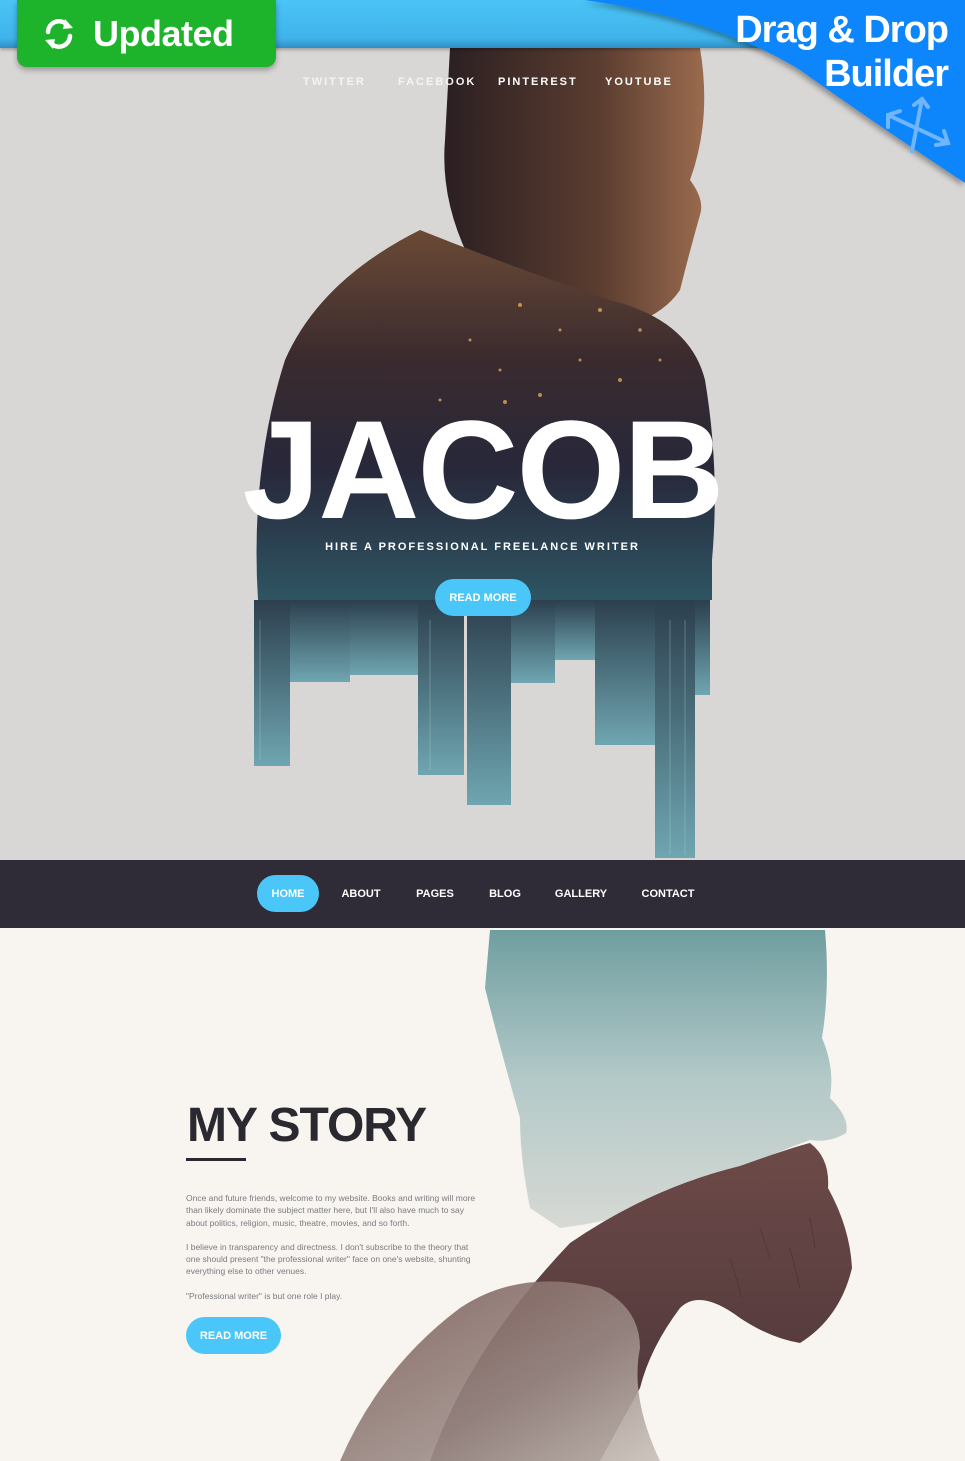 This screenshot has width=965, height=1461. What do you see at coordinates (581, 893) in the screenshot?
I see `nav-item-gallery: GALLERY` at bounding box center [581, 893].